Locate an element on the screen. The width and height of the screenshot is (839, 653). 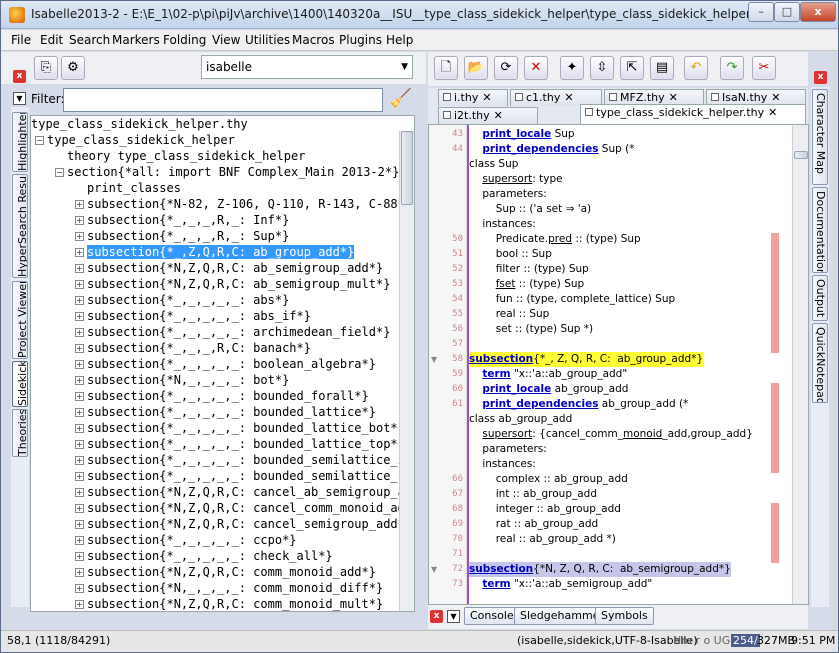
code-line: print_locale Sup is located at coordinates (521, 134).